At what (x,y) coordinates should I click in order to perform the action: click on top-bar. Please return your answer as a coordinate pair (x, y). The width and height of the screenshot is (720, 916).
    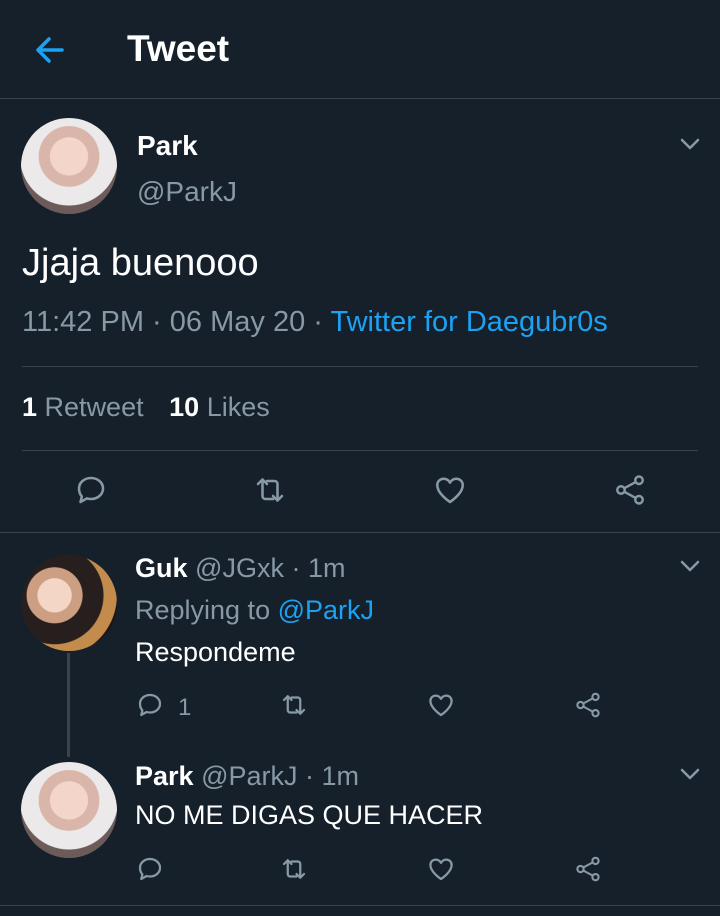
    Looking at the image, I should click on (360, 49).